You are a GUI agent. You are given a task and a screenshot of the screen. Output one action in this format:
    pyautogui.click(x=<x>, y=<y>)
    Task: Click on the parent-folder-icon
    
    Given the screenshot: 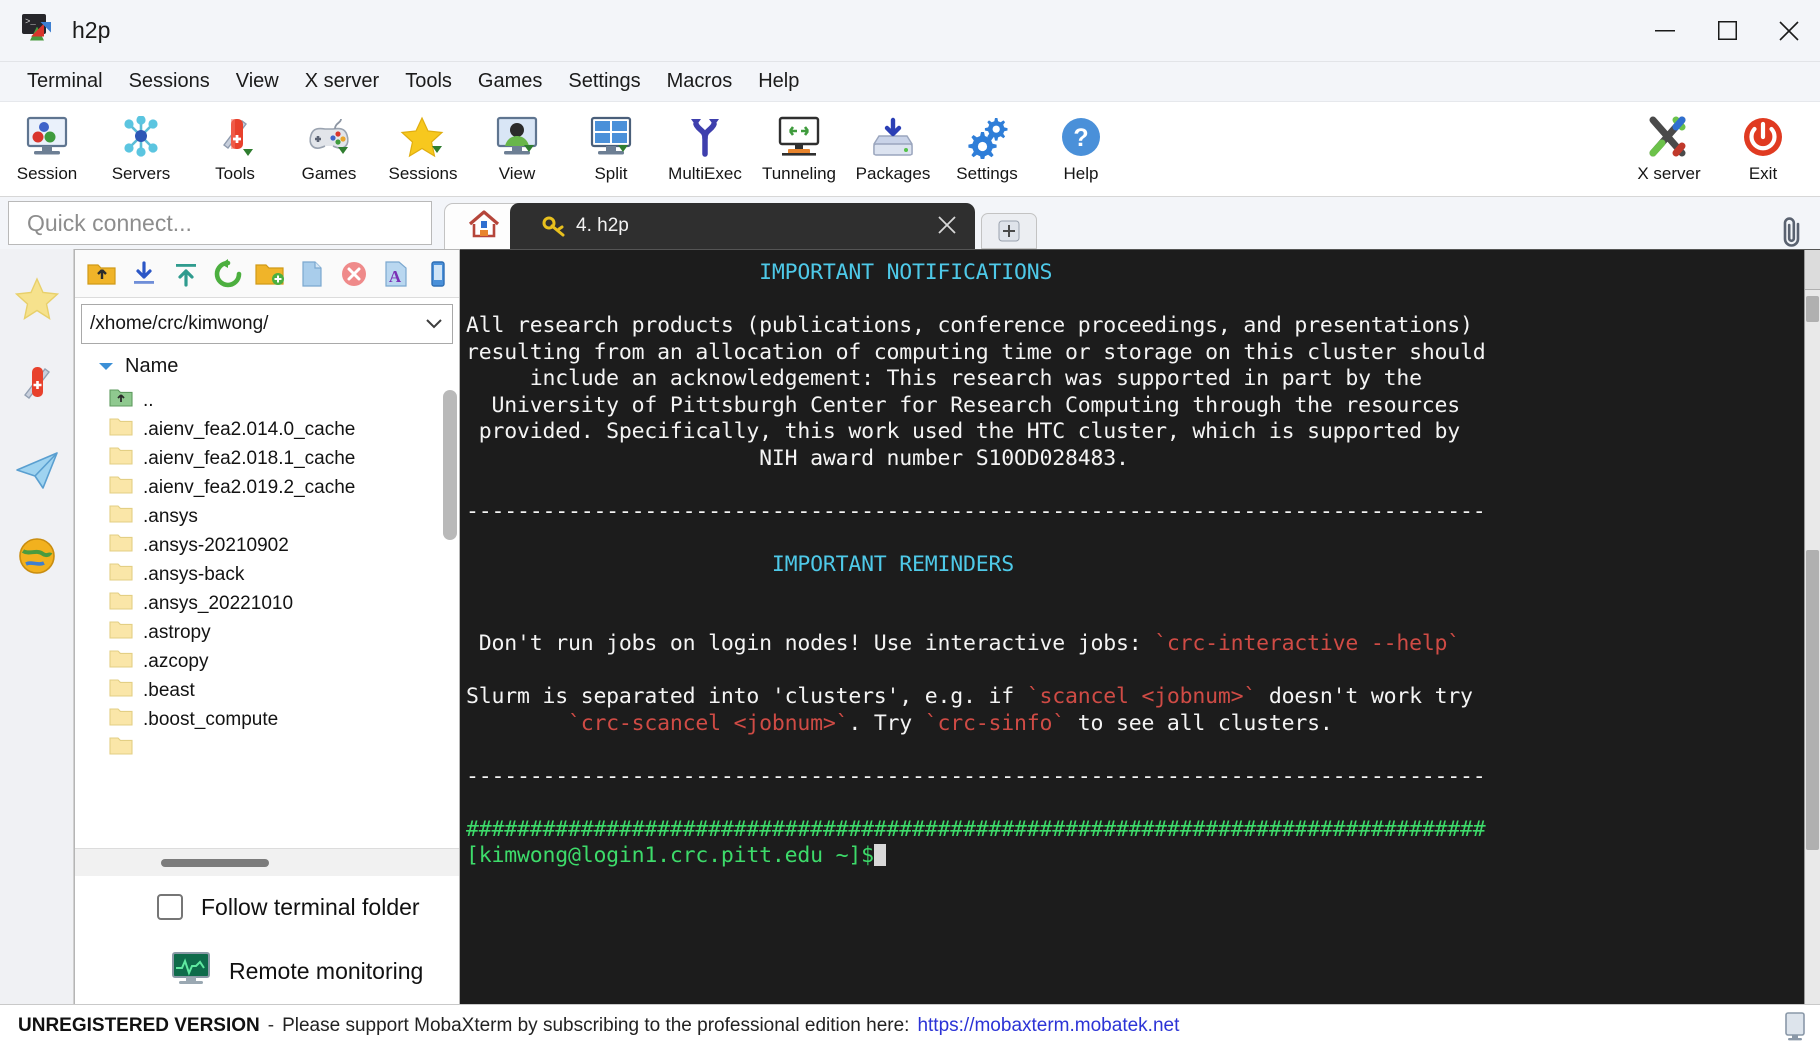 What is the action you would take?
    pyautogui.click(x=121, y=400)
    